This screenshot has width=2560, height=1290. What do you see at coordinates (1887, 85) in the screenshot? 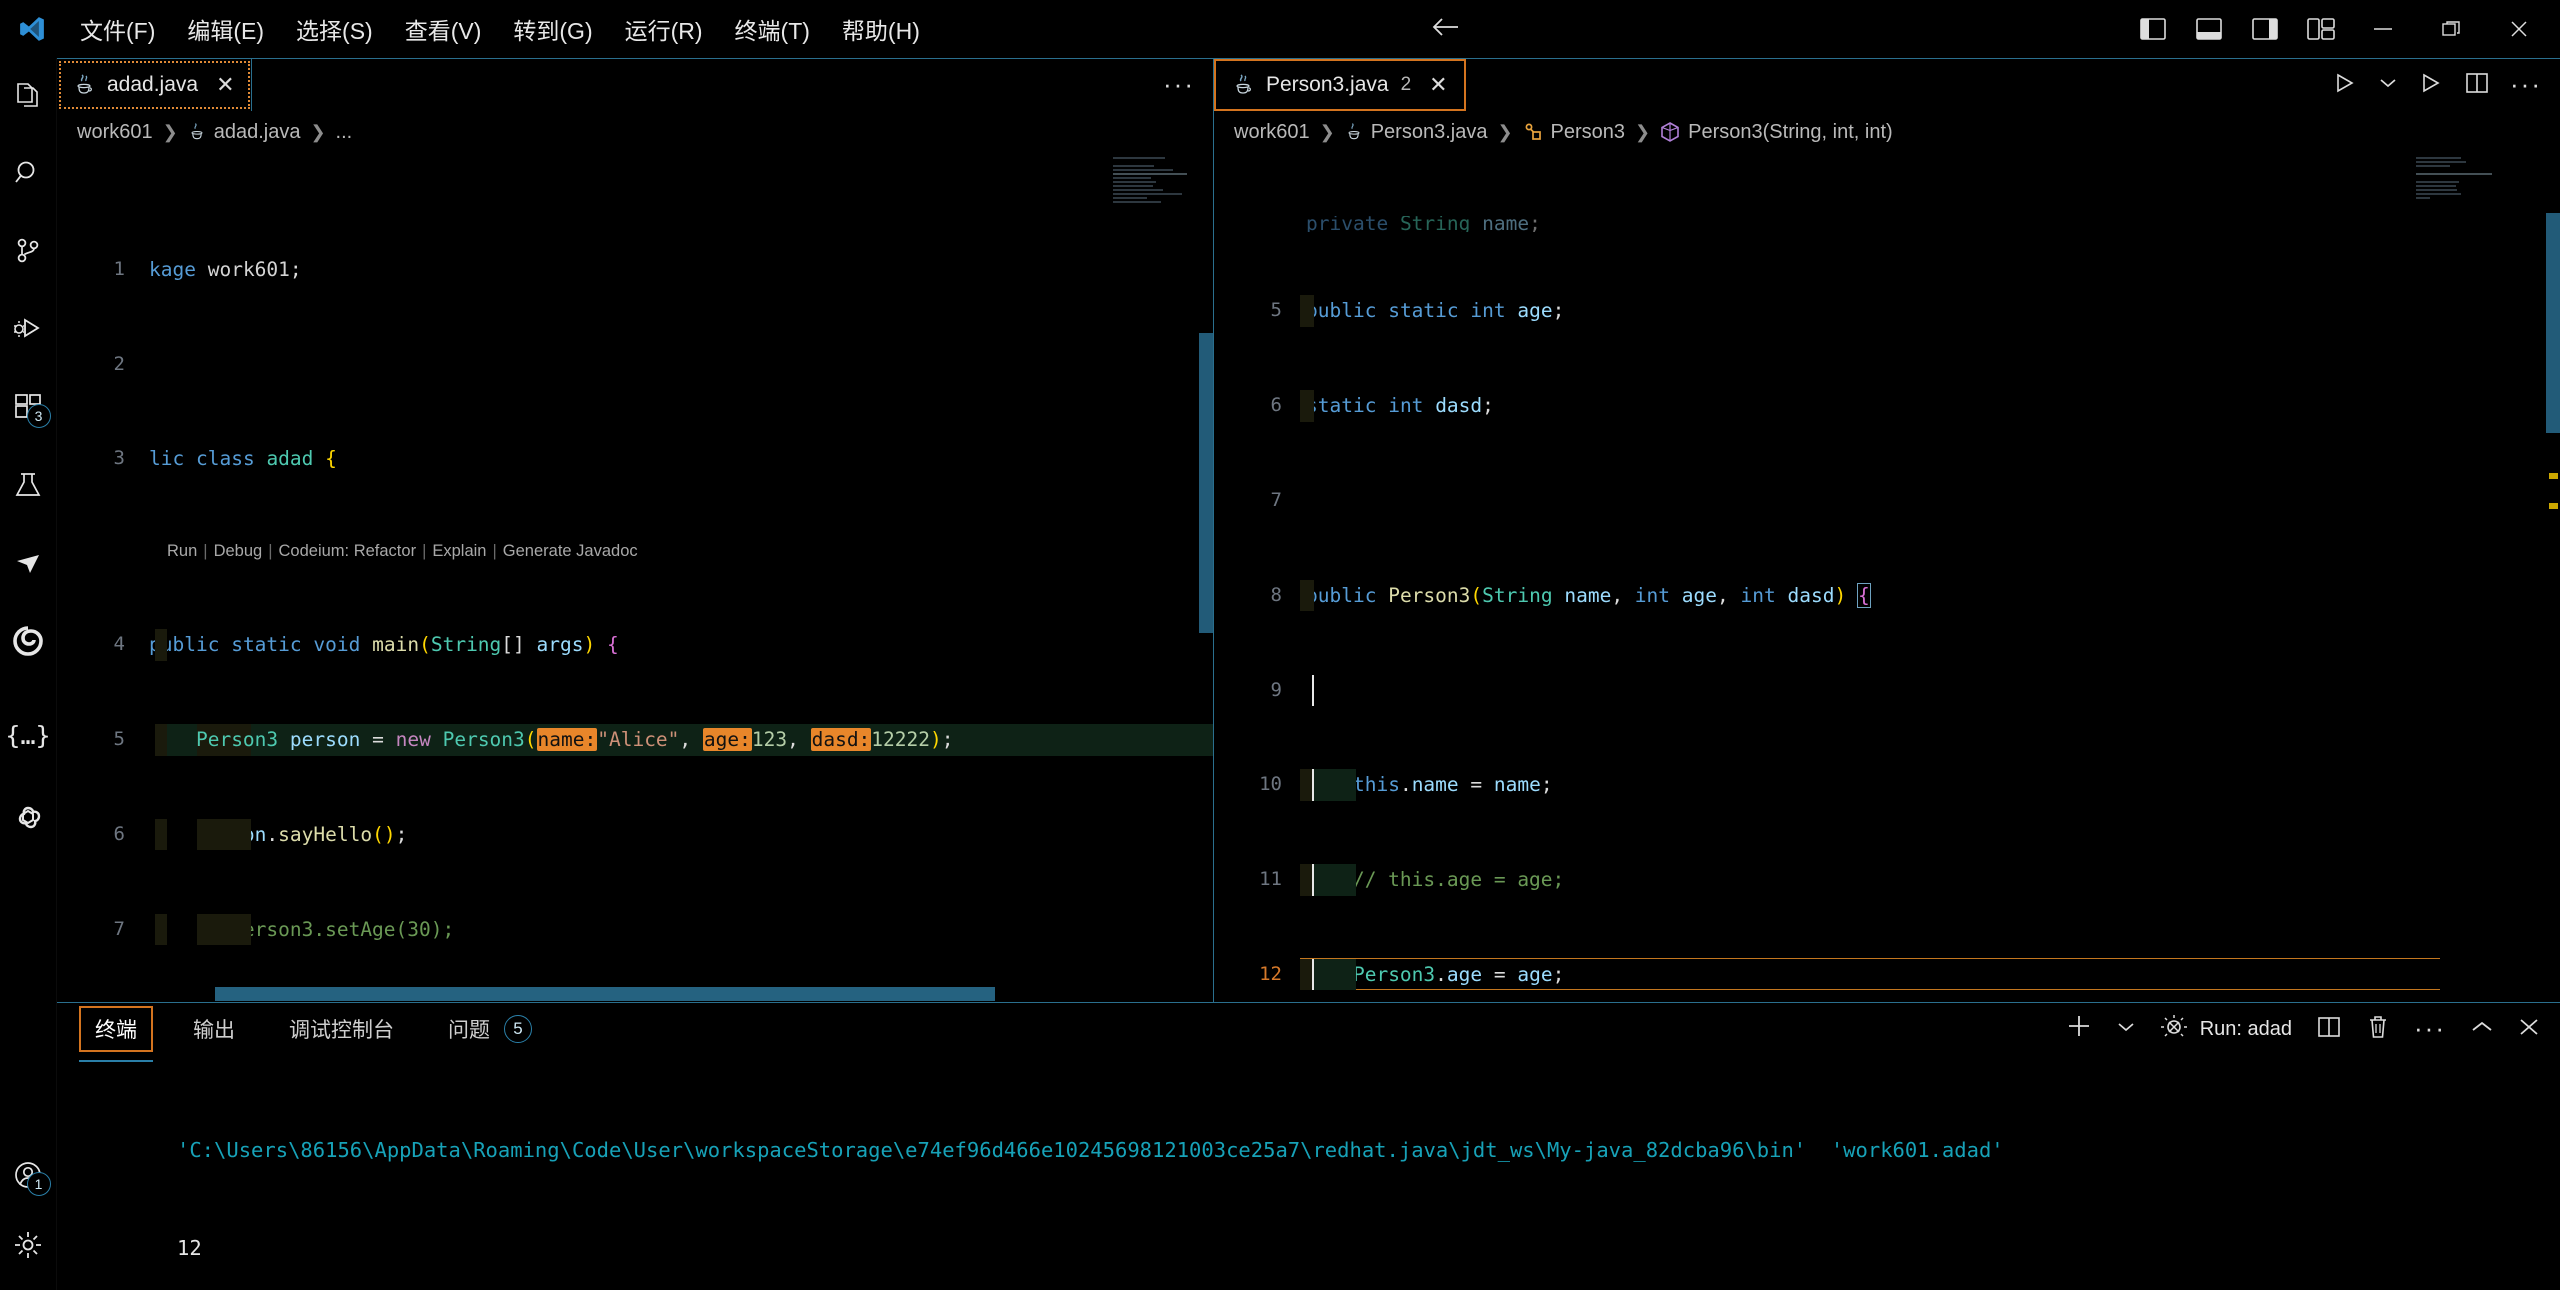
I see `tab-bar-right: Person3.java 2 ✕ ···` at bounding box center [1887, 85].